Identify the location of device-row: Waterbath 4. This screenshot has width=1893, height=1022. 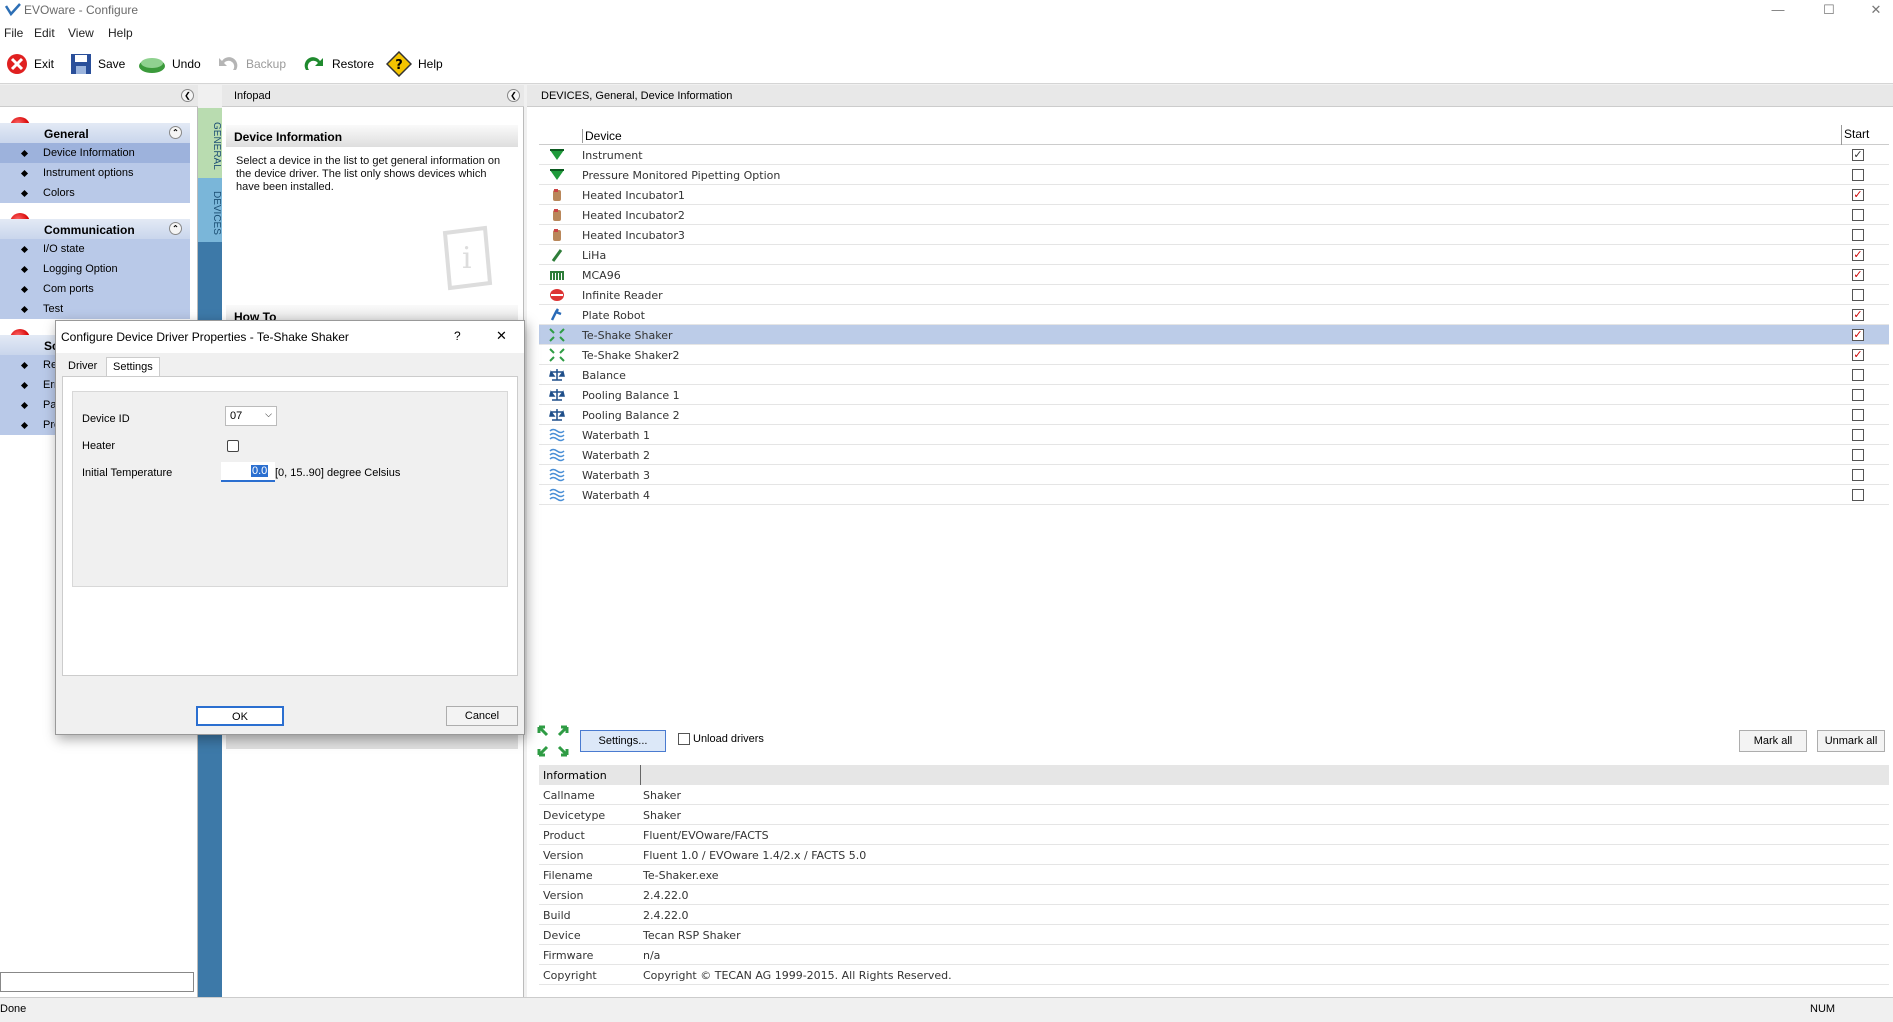
(1214, 495).